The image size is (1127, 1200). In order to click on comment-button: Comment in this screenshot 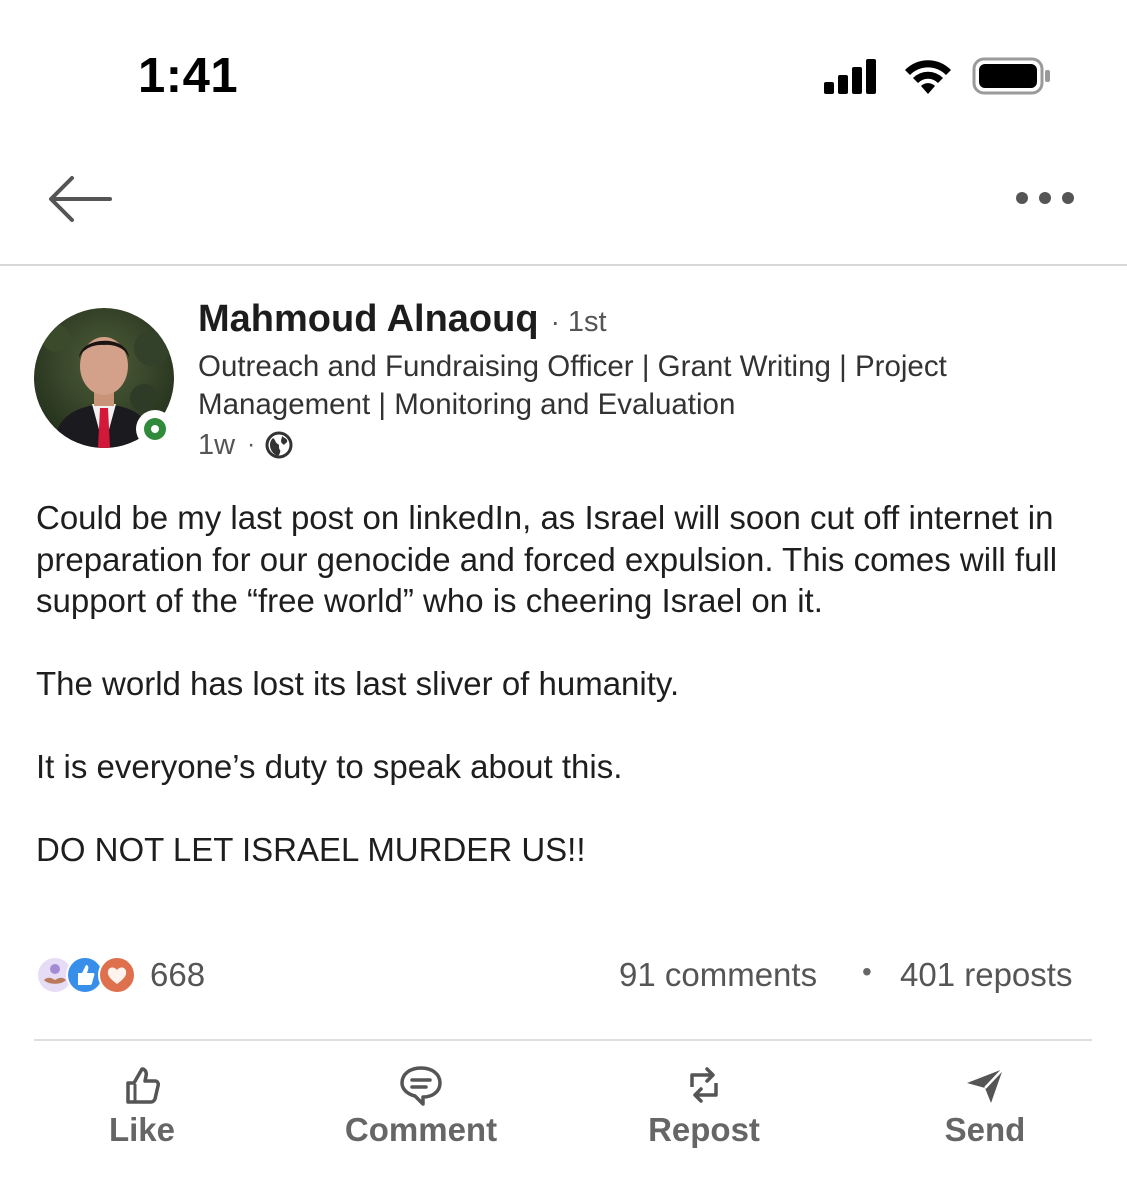, I will do `click(421, 1107)`.